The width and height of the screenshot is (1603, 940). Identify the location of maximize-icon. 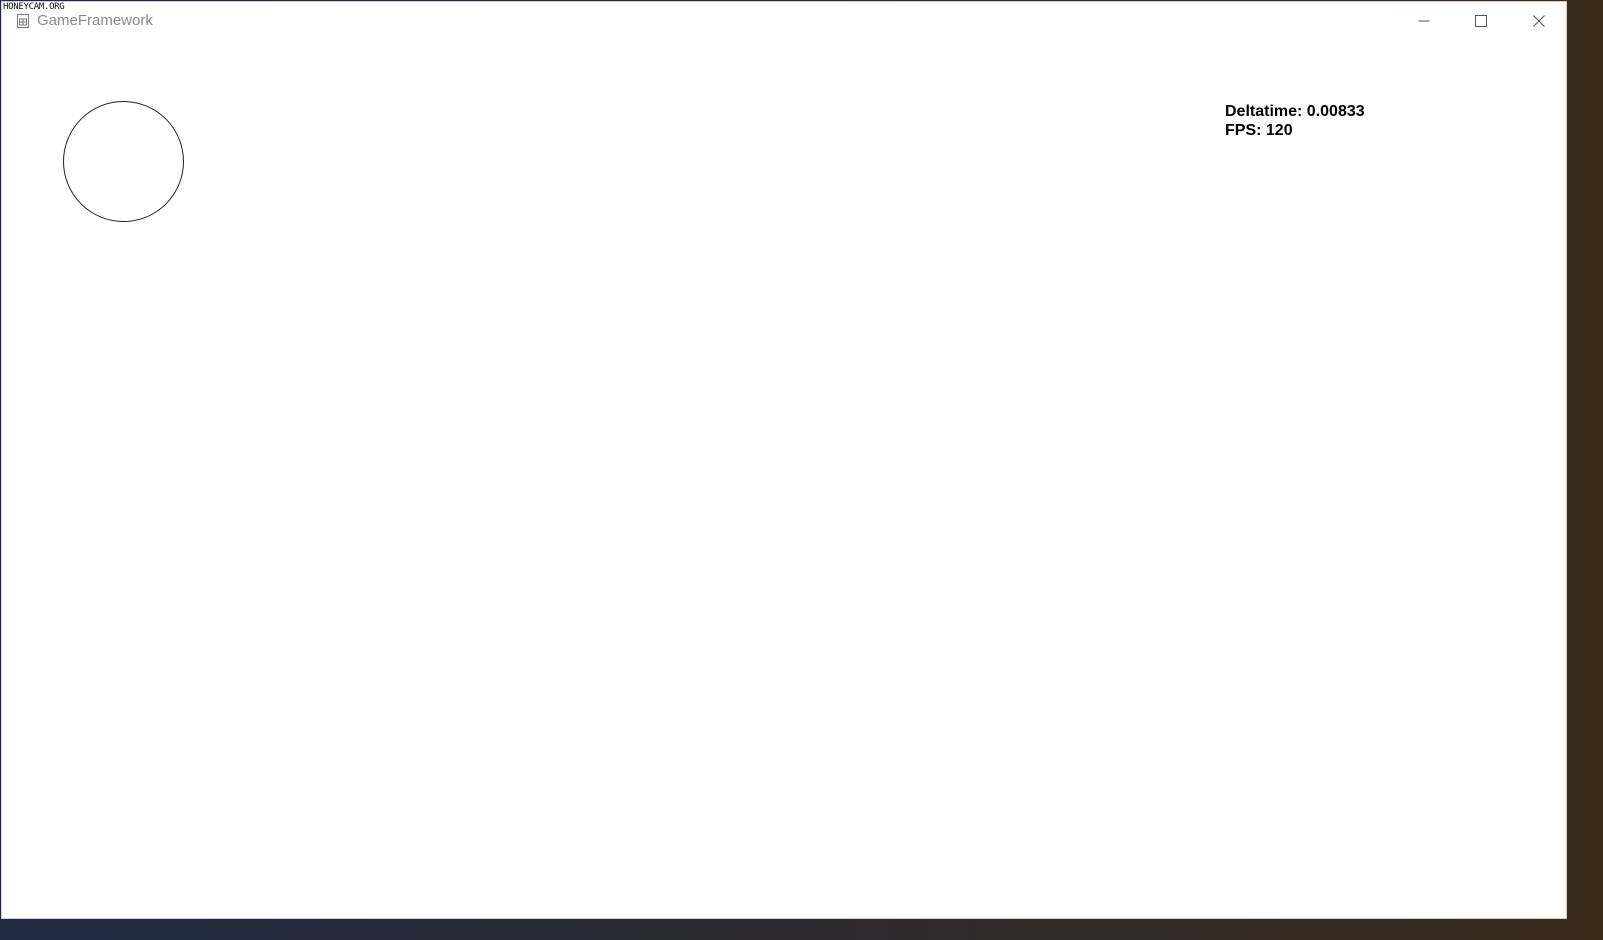
(1480, 21).